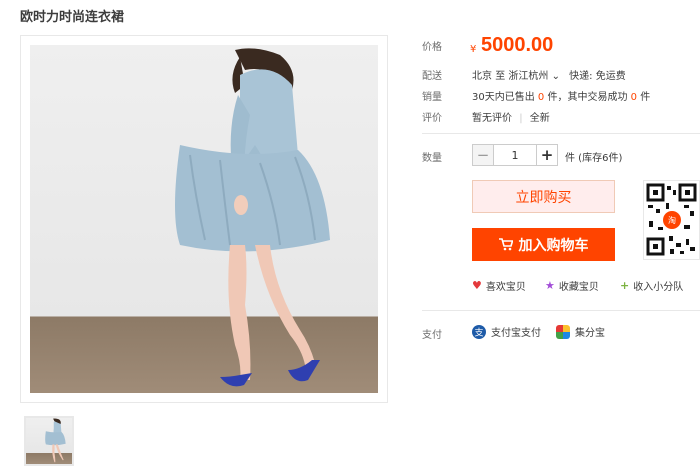  Describe the element at coordinates (473, 49) in the screenshot. I see `price-currency: ¥` at that location.